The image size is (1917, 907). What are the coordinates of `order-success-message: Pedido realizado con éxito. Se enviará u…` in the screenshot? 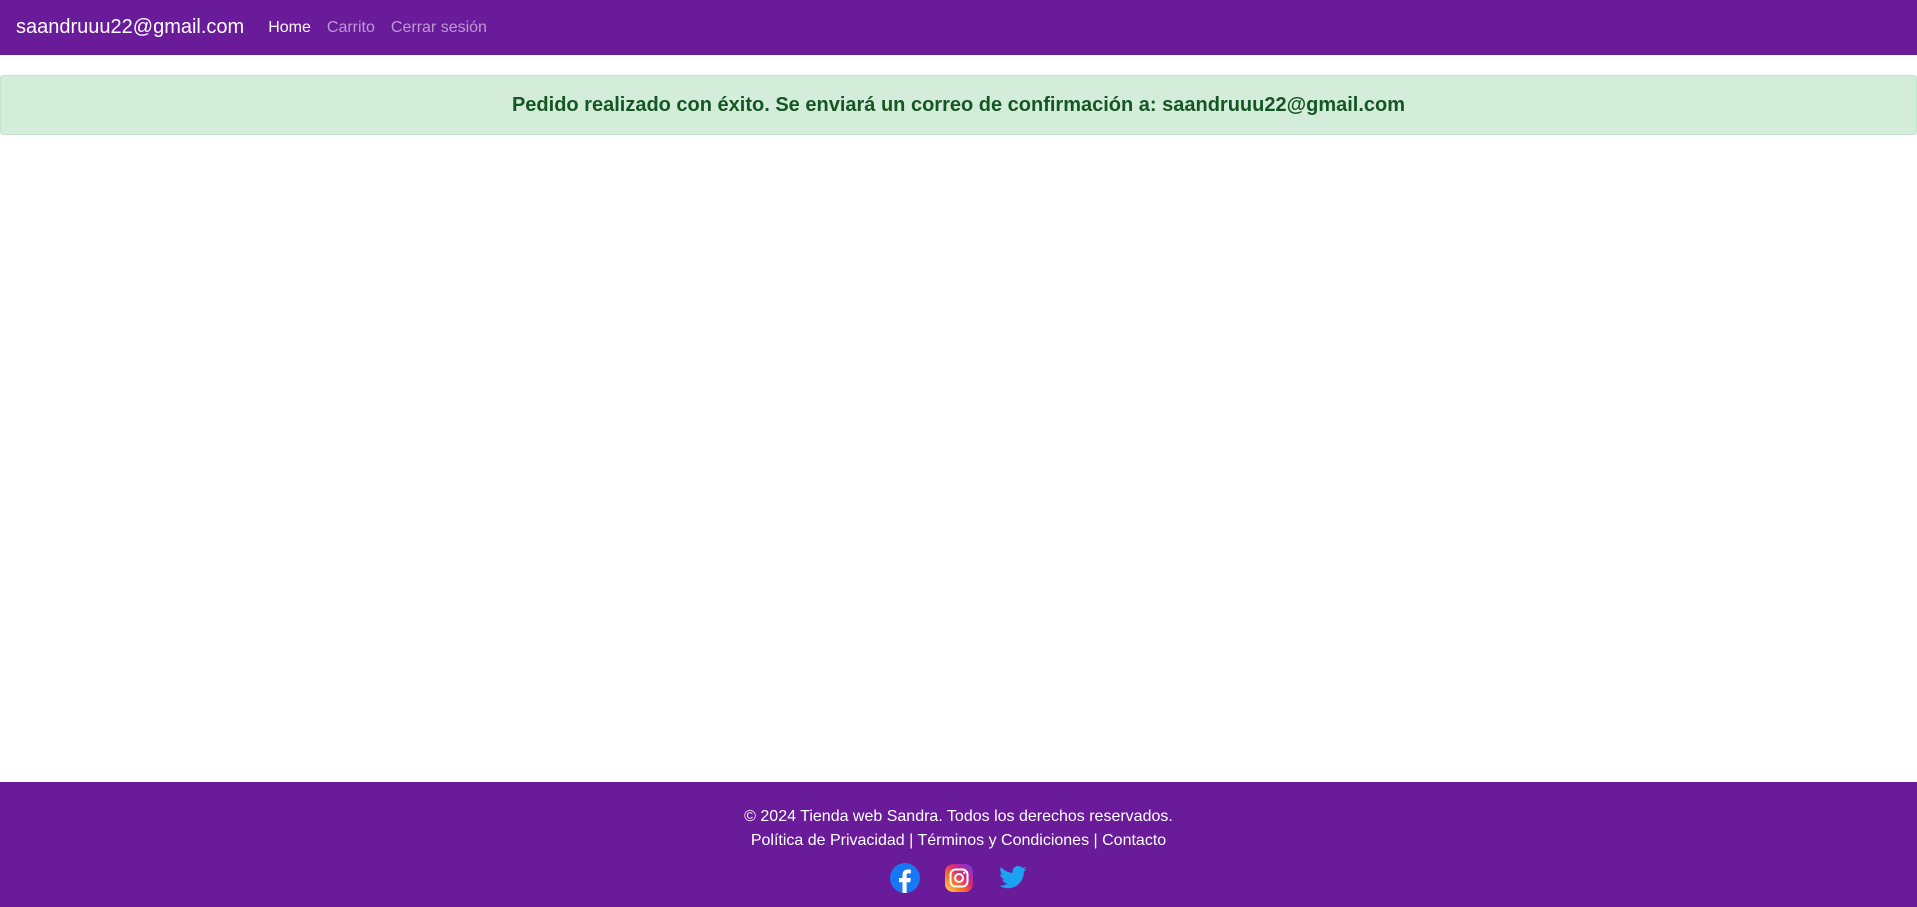 It's located at (958, 104).